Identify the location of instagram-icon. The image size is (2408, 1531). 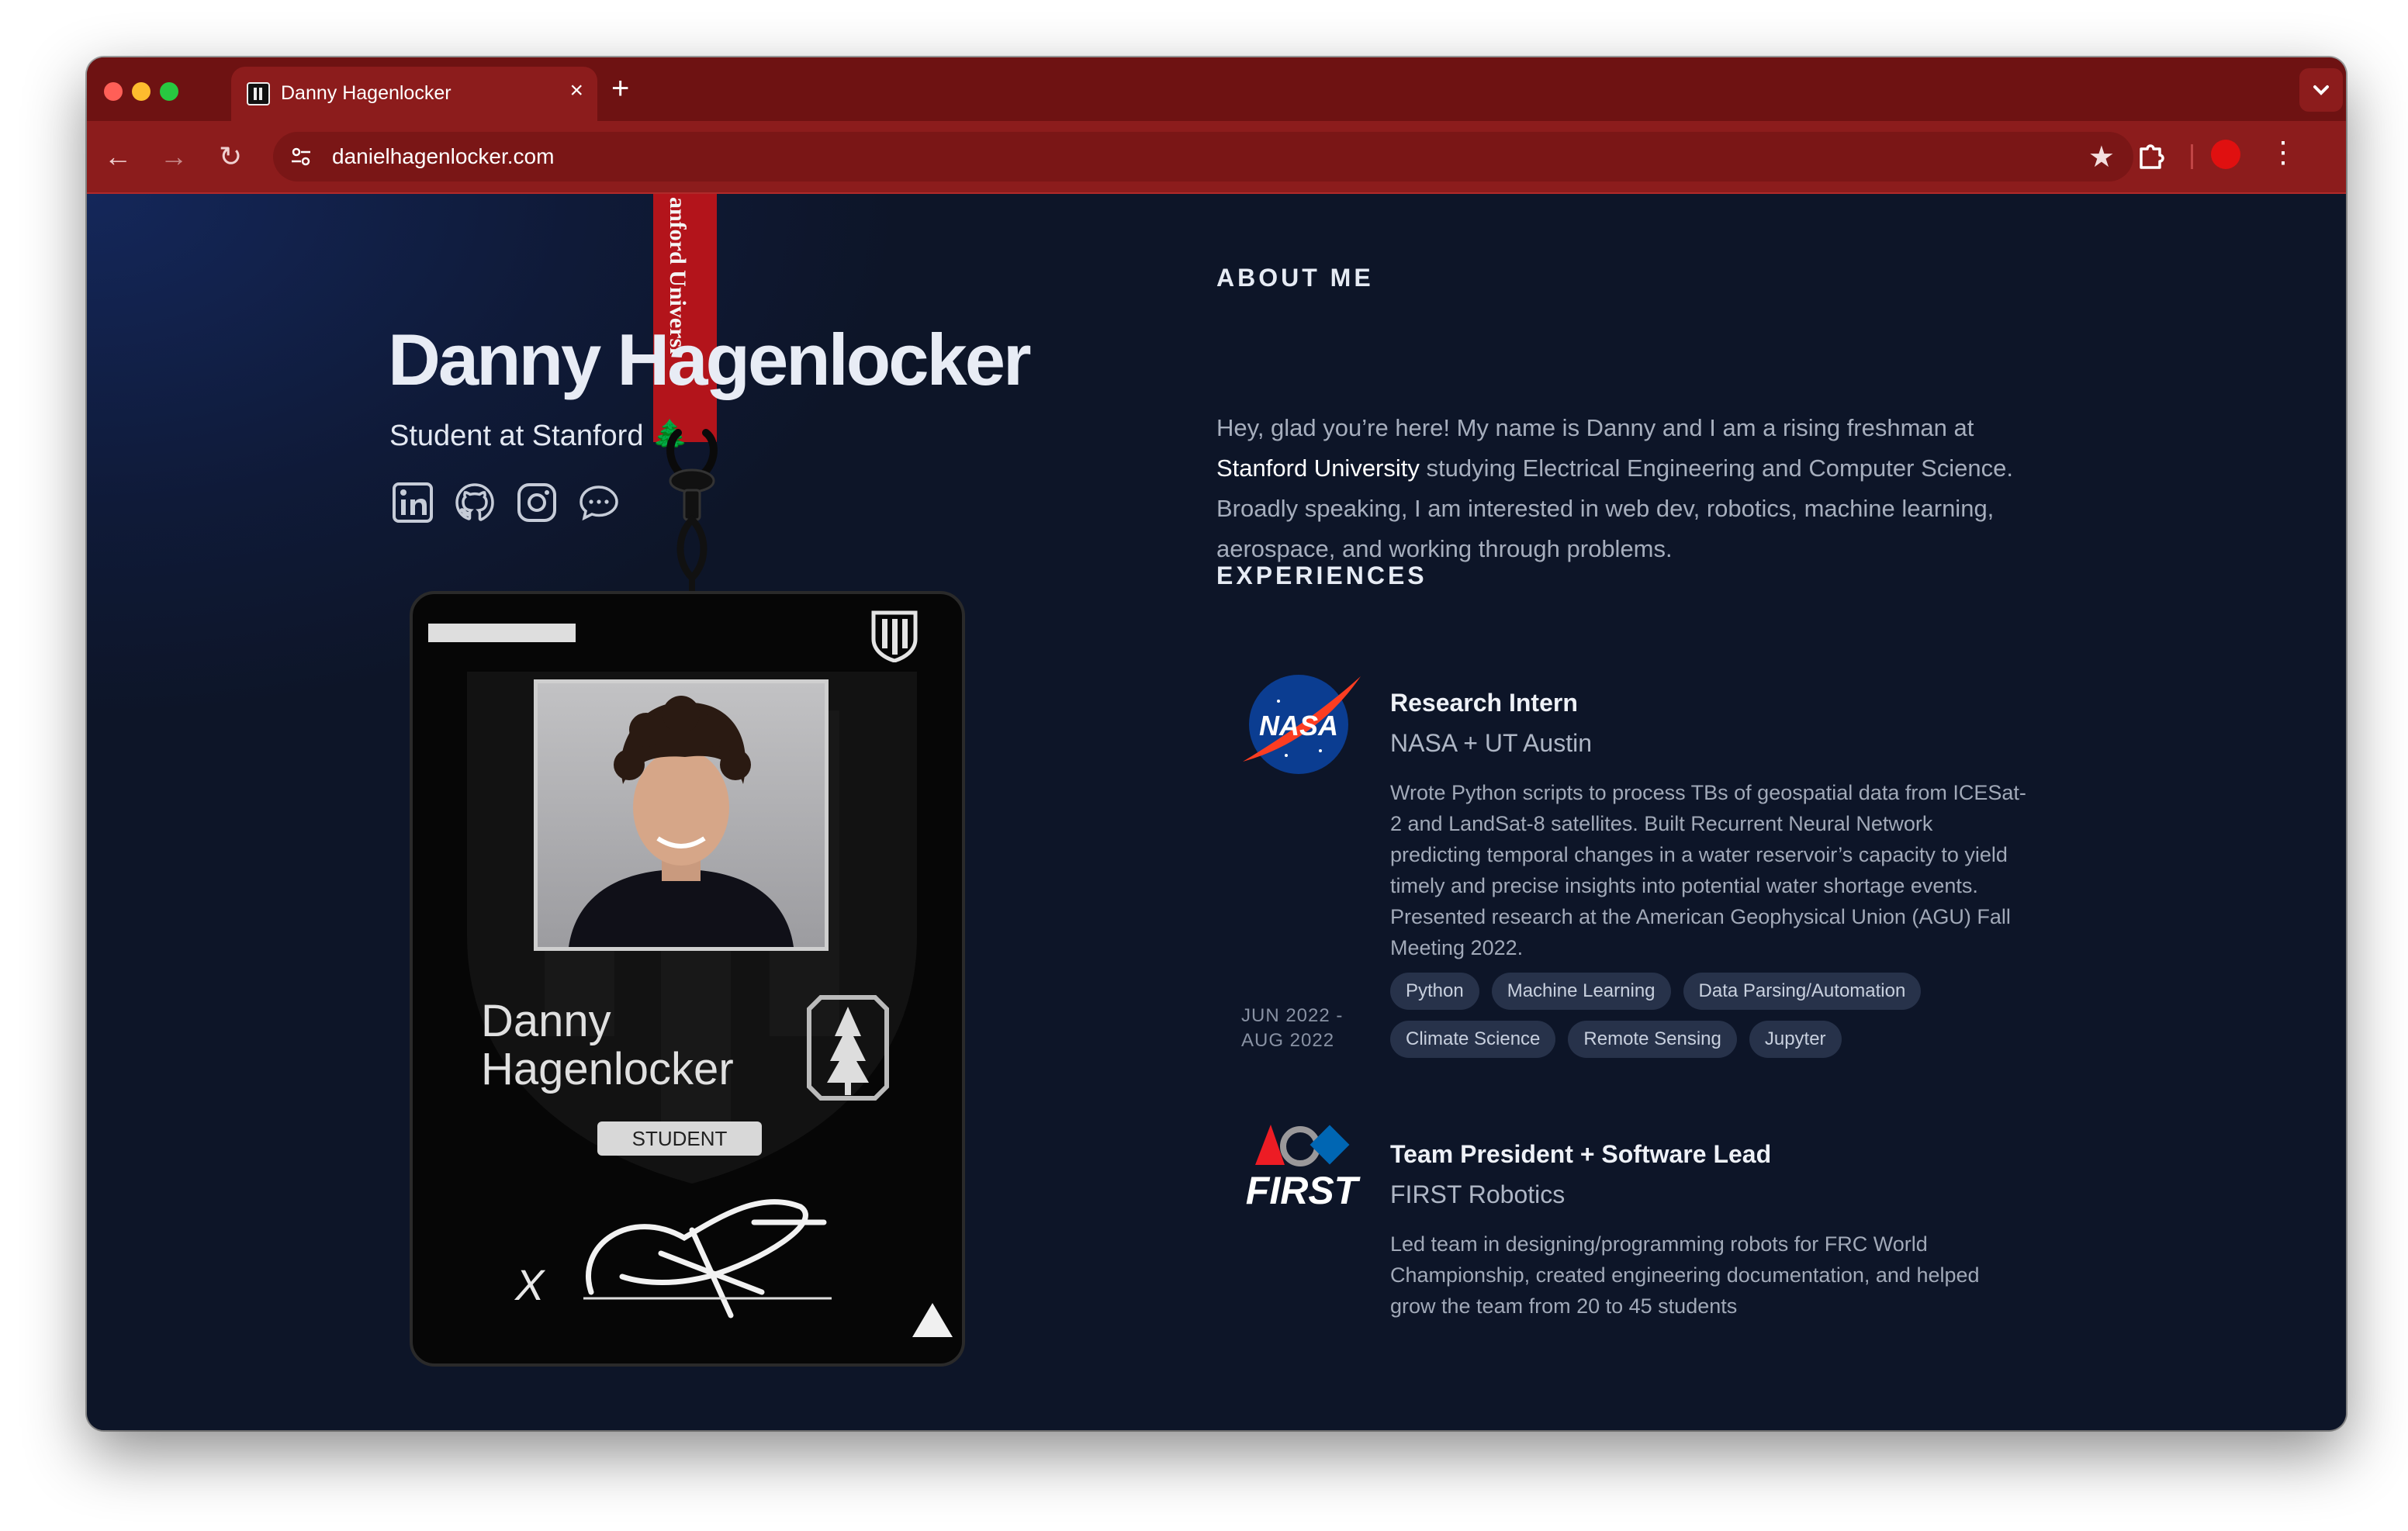
(537, 502).